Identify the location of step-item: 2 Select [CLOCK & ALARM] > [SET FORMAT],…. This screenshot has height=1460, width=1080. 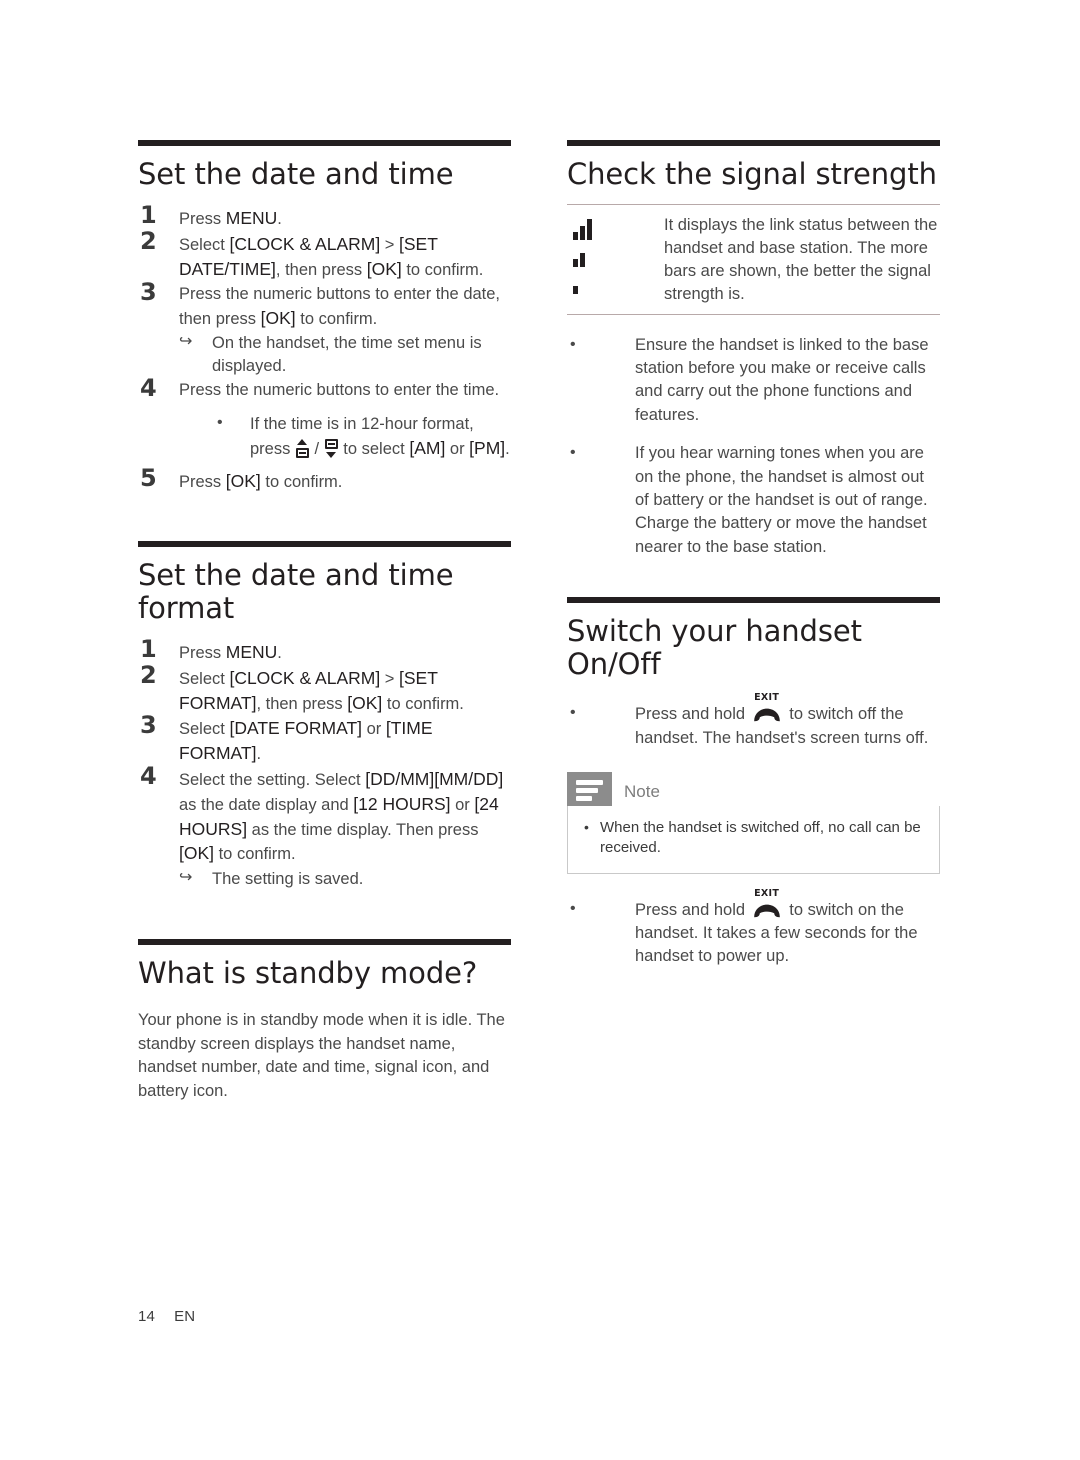
(324, 688).